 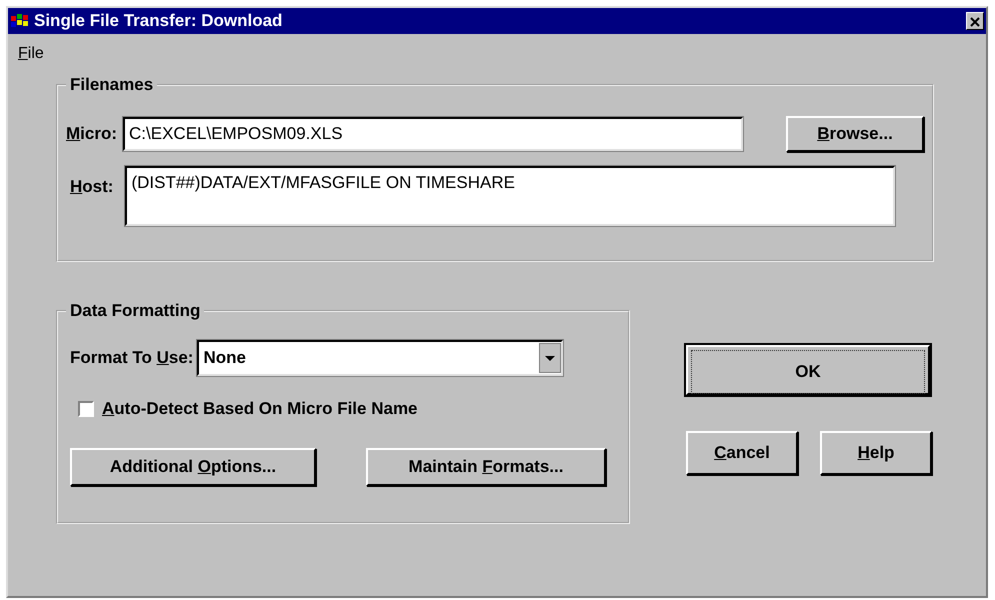 What do you see at coordinates (92, 134) in the screenshot?
I see `field-label: Micro:` at bounding box center [92, 134].